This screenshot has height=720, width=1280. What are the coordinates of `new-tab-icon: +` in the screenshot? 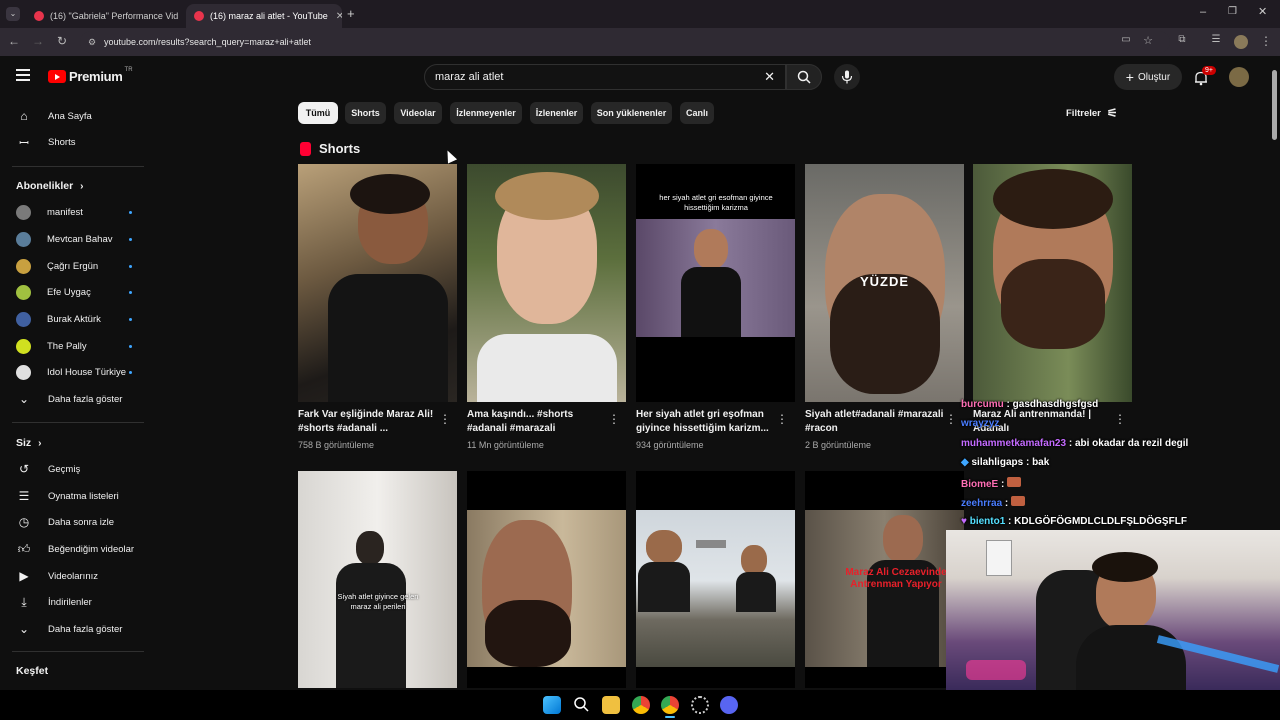 It's located at (351, 13).